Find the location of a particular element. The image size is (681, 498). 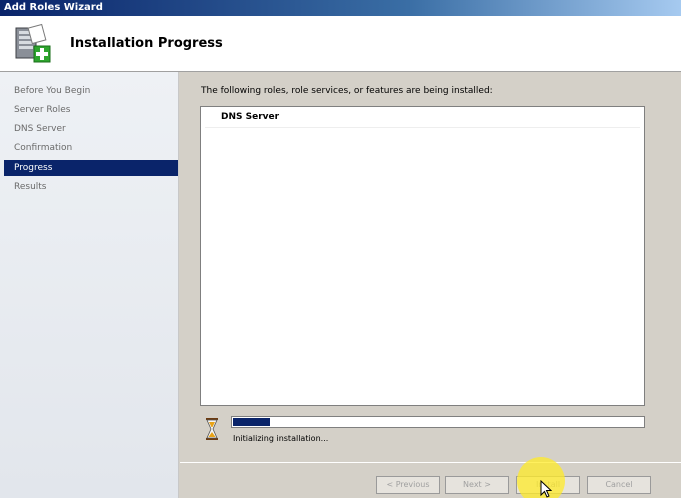

cancel-button: Cancel is located at coordinates (619, 485).